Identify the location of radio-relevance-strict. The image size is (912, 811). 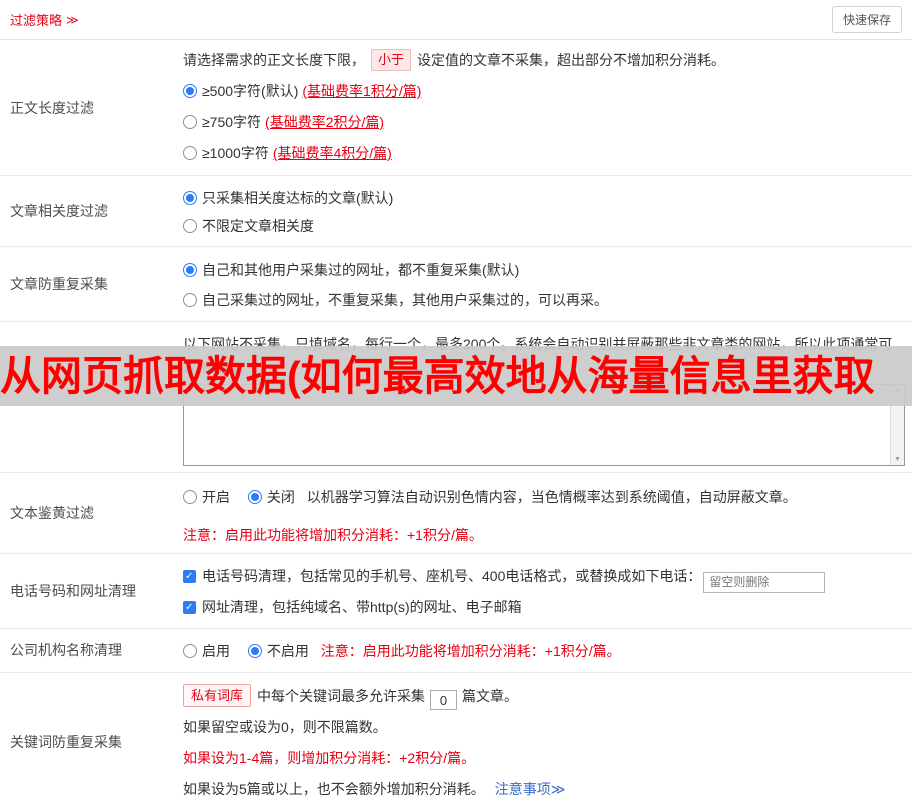
(190, 198).